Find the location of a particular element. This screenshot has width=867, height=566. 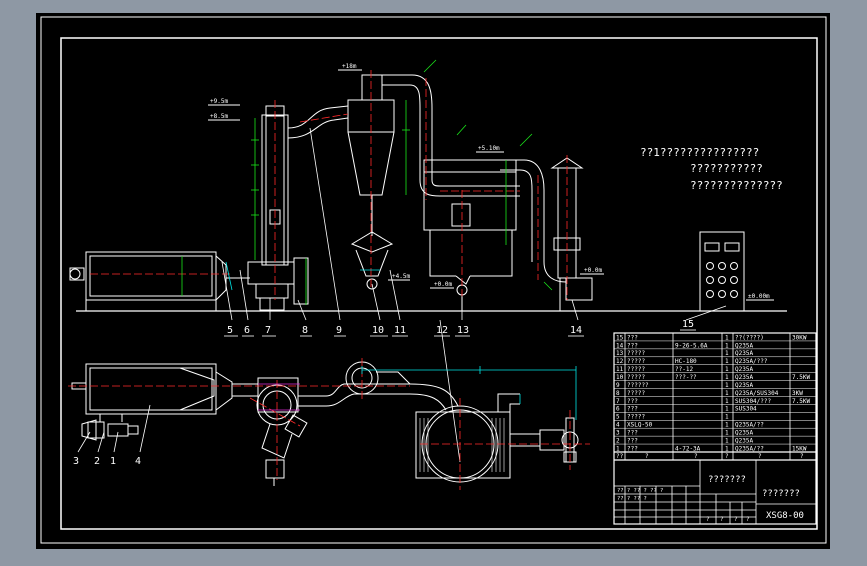

callout-1: 1 is located at coordinates (113, 461).